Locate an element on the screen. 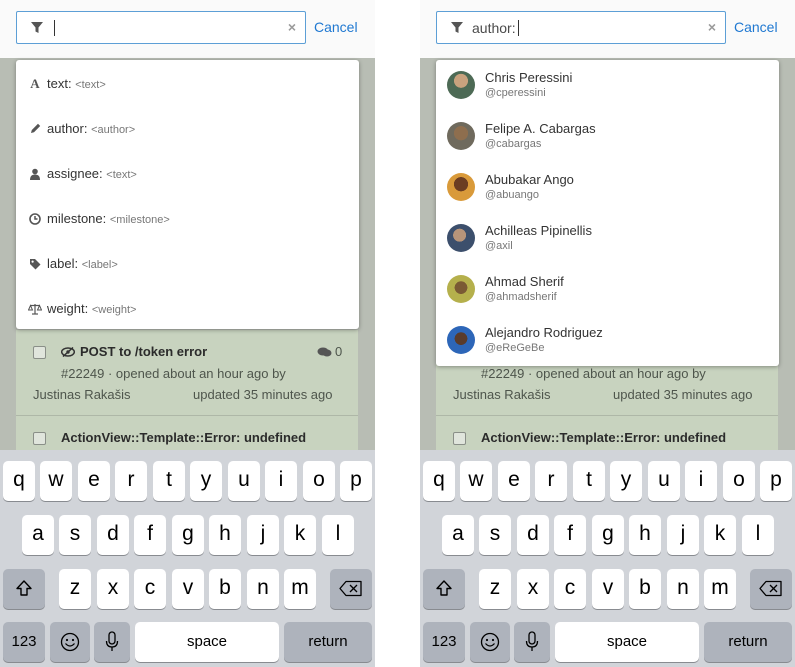 This screenshot has height=667, width=795. user-item: Chris Peressini @cperessini is located at coordinates (607, 85).